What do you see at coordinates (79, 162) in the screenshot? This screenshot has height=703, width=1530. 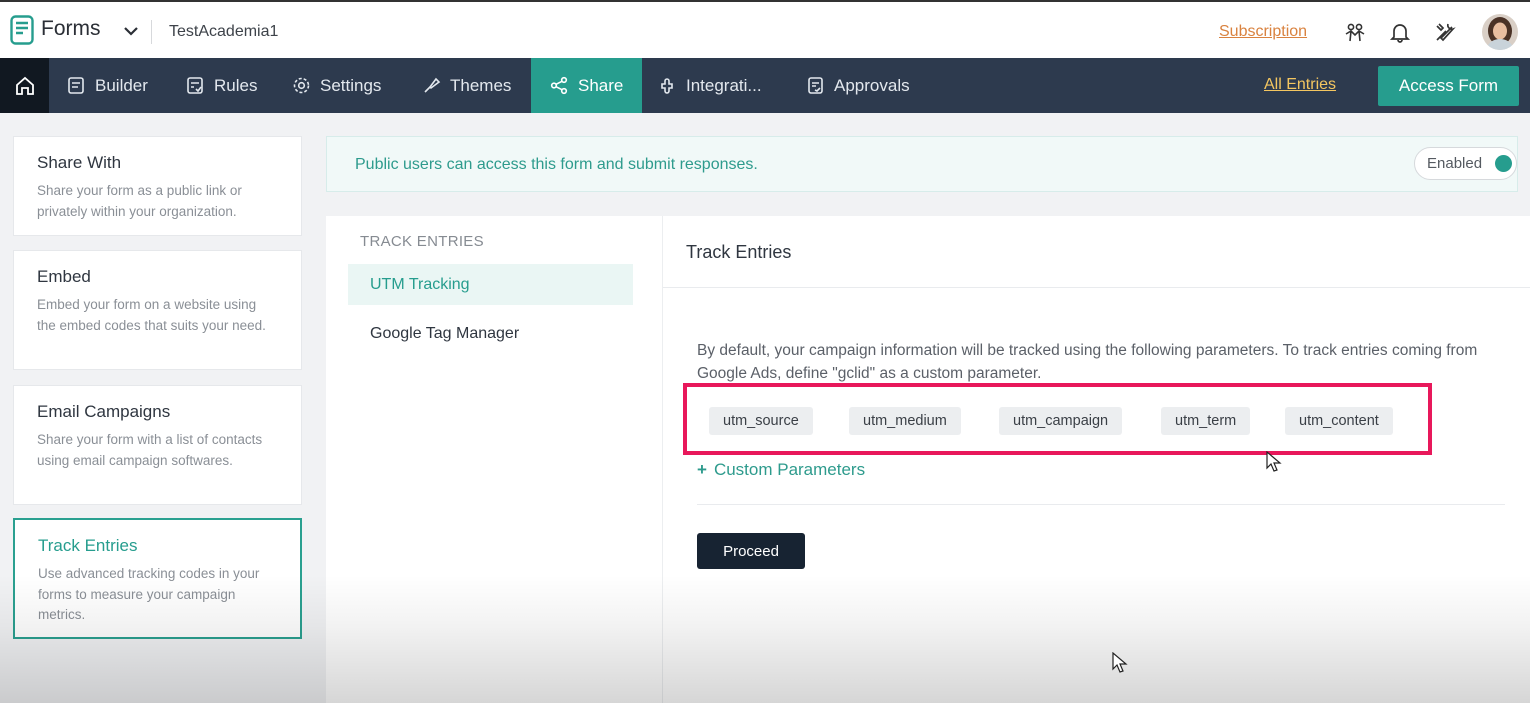 I see `share-option-title: Share With` at bounding box center [79, 162].